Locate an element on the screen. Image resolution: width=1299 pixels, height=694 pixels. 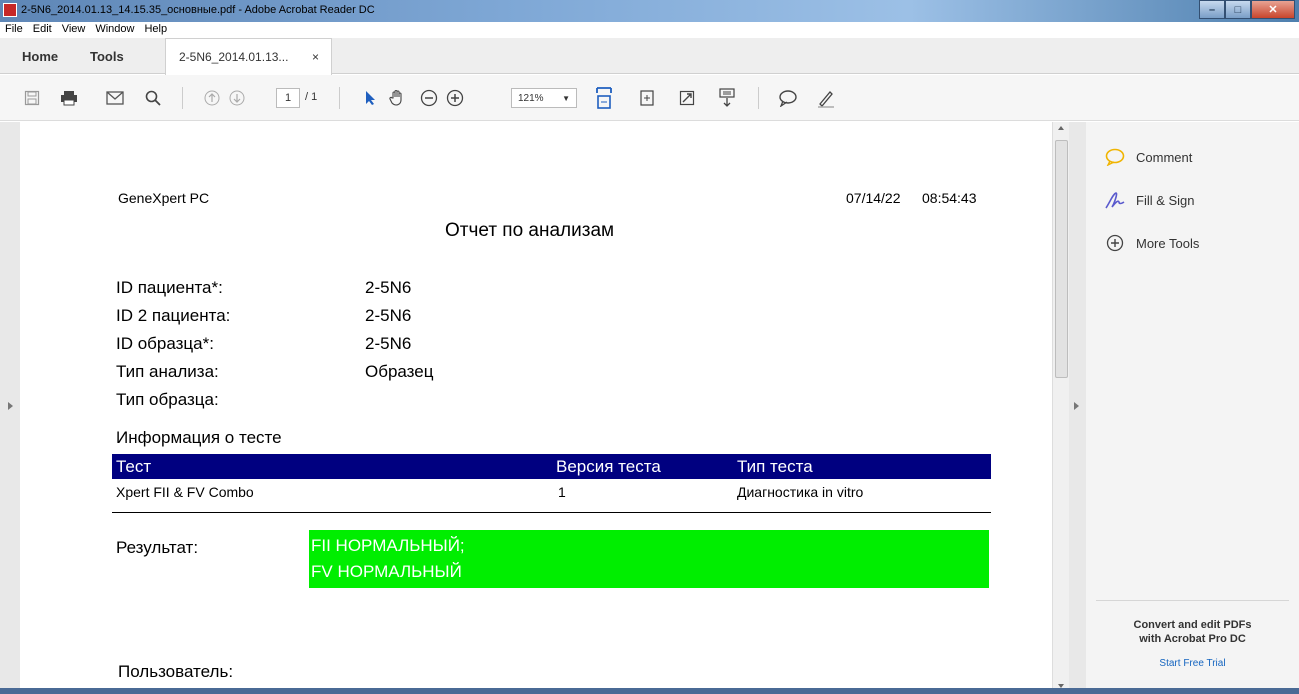
field-label-patient-id-2: ID 2 пациента: is located at coordinates (173, 315).